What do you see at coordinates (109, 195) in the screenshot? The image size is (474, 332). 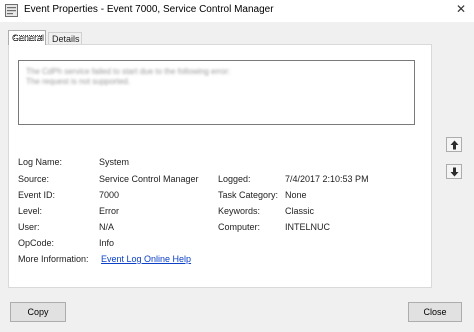 I see `event-id-value: 7000` at bounding box center [109, 195].